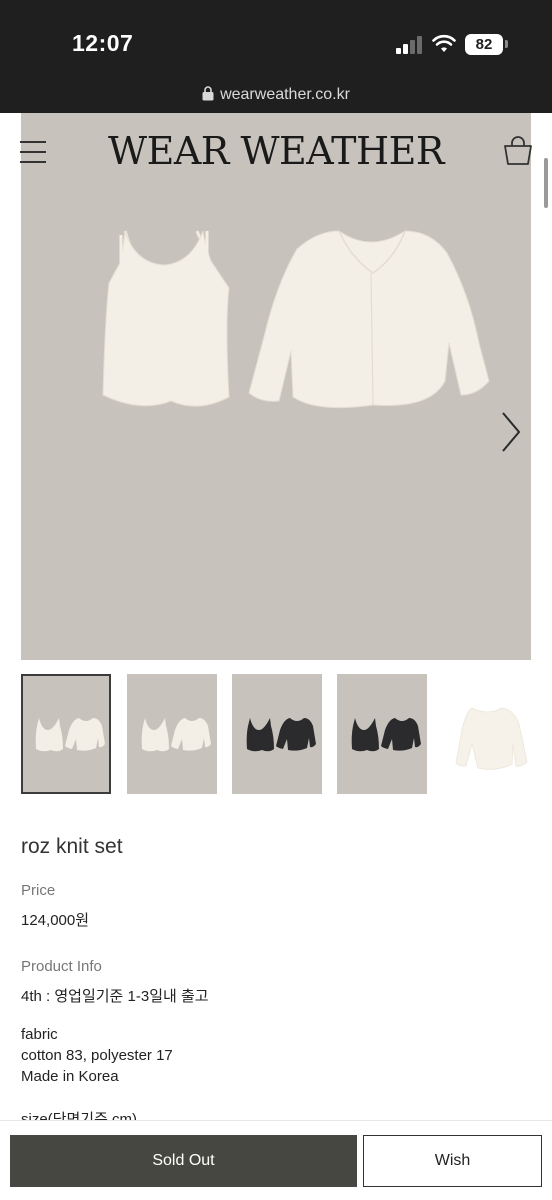 The image size is (552, 1200). Describe the element at coordinates (410, 45) in the screenshot. I see `signal-icon` at that location.